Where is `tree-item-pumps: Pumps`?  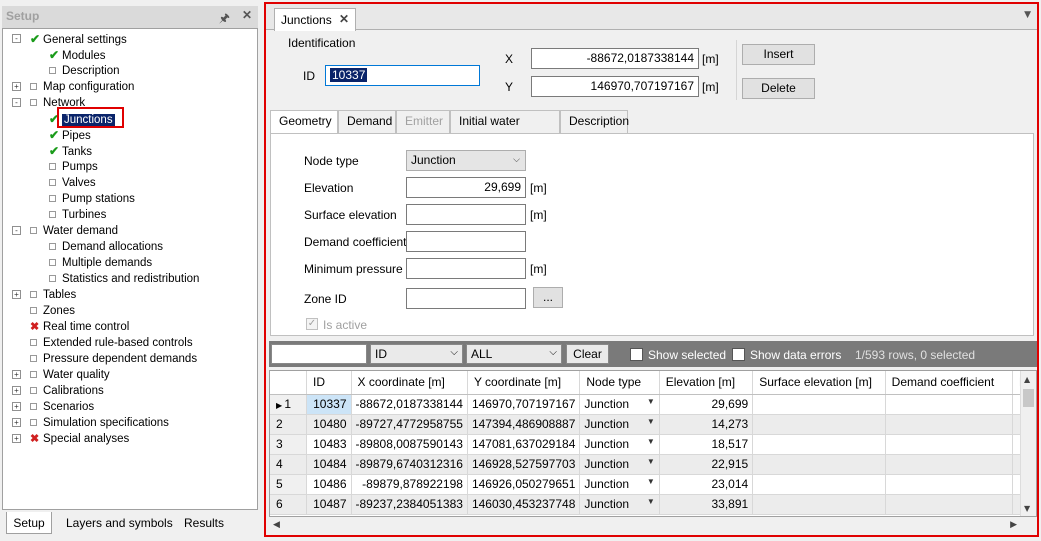 tree-item-pumps: Pumps is located at coordinates (73, 167).